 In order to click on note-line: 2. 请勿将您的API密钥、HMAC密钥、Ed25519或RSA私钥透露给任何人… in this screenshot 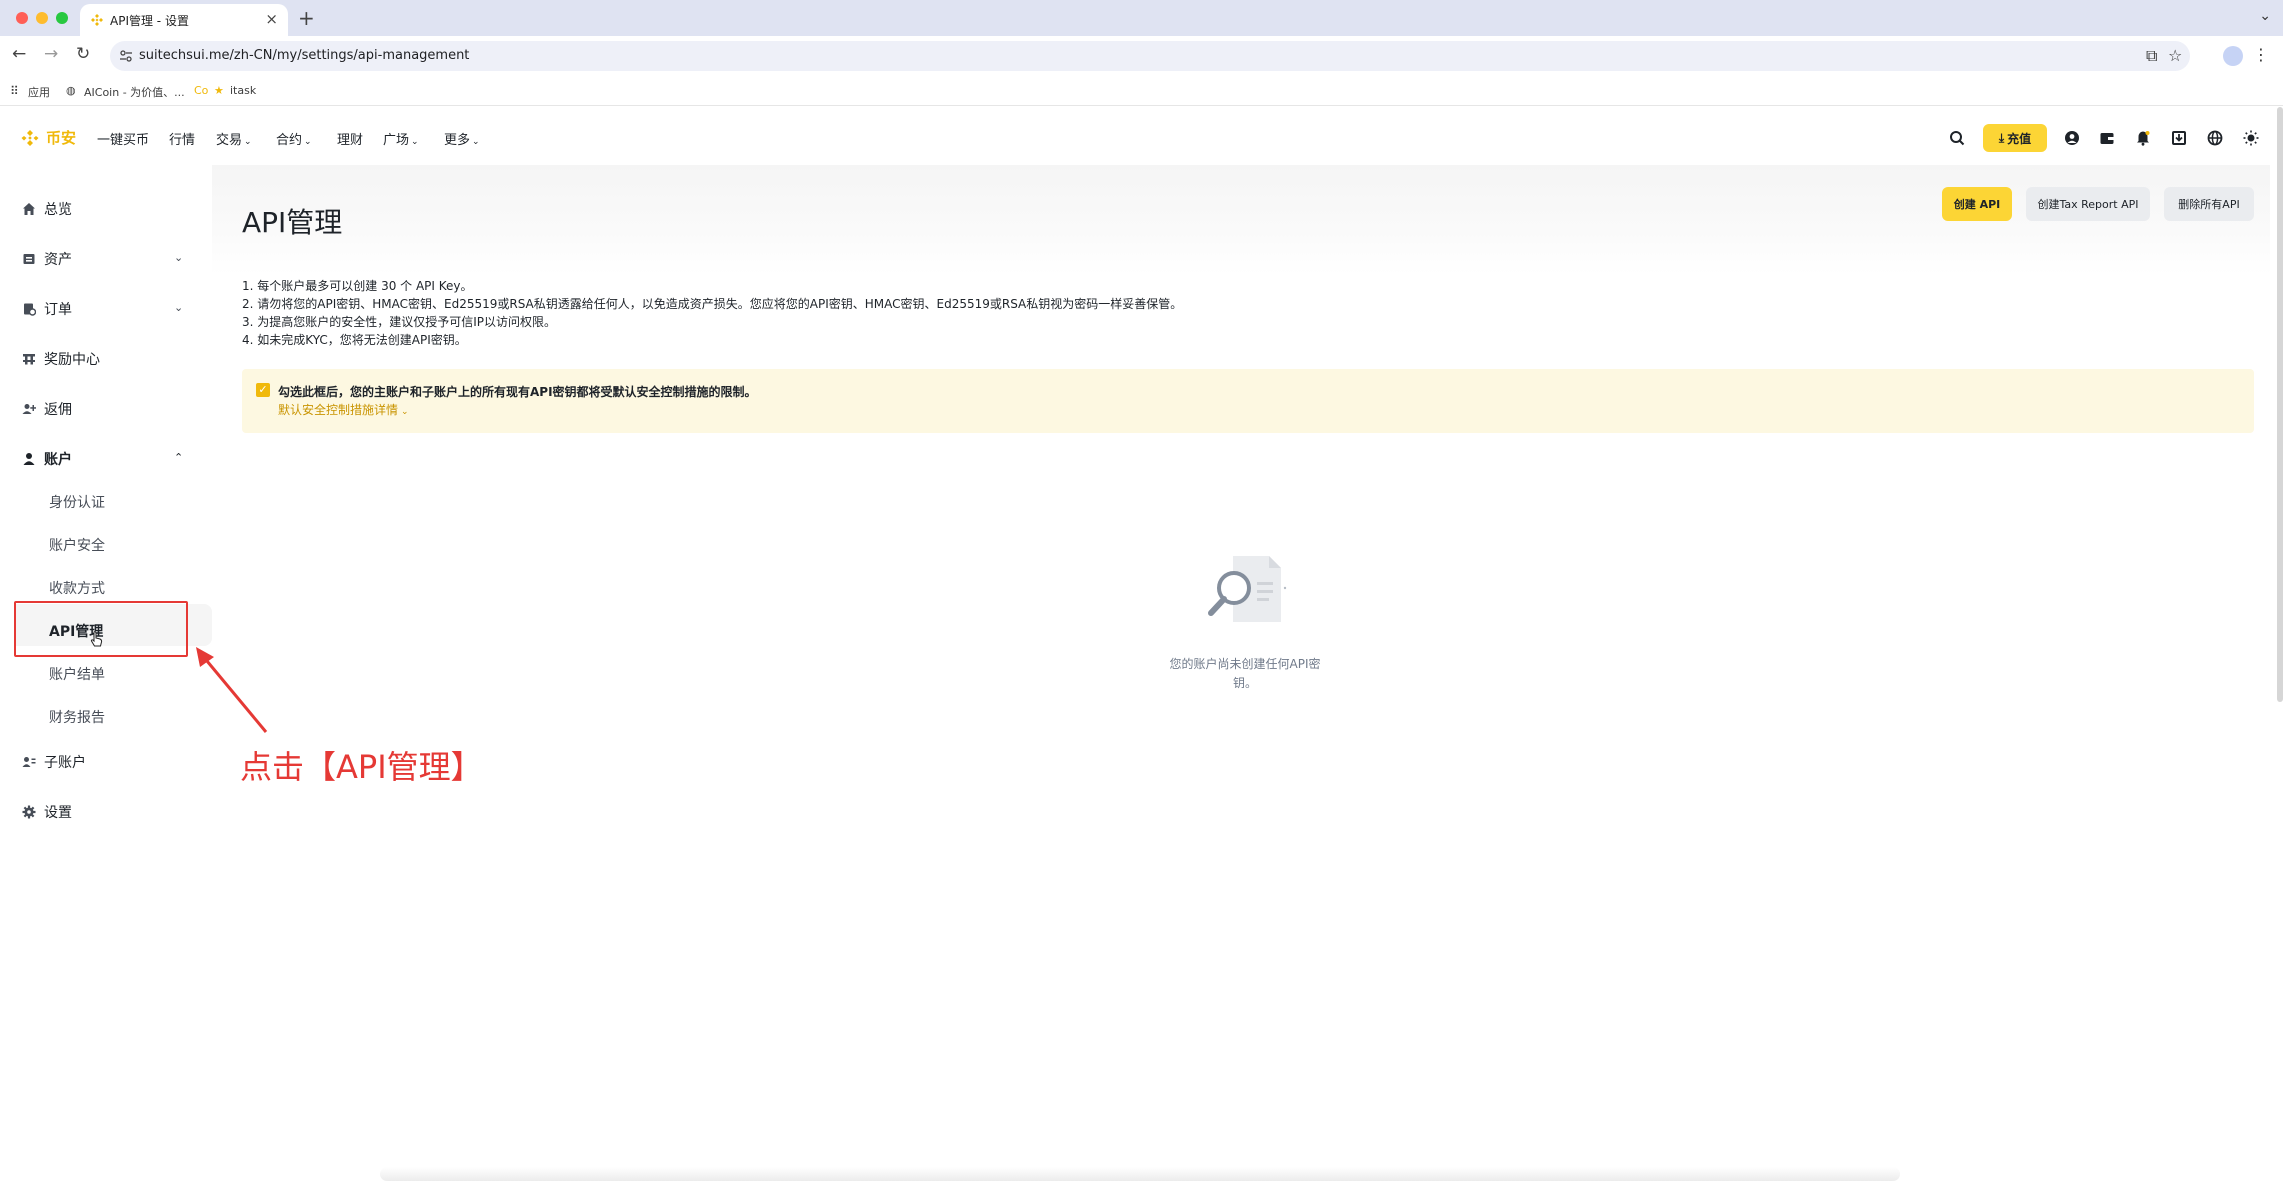, I will do `click(712, 304)`.